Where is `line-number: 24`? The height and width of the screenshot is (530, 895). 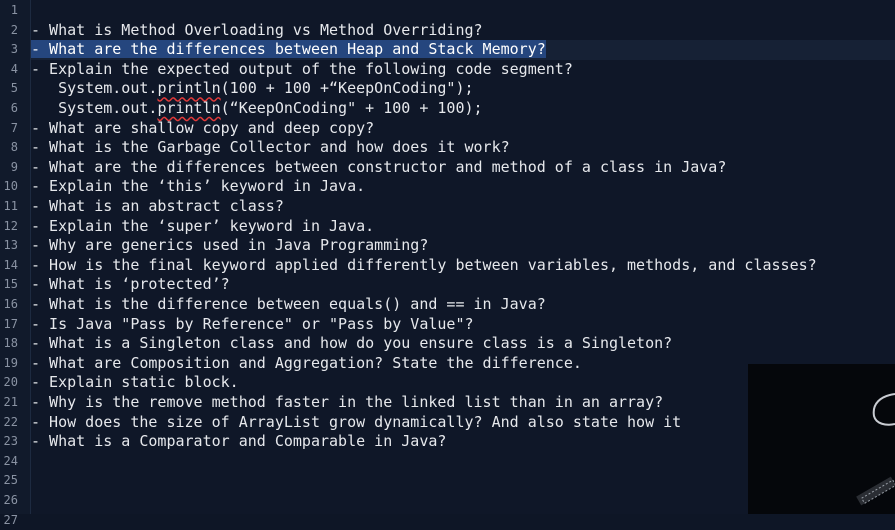
line-number: 24 is located at coordinates (10, 460).